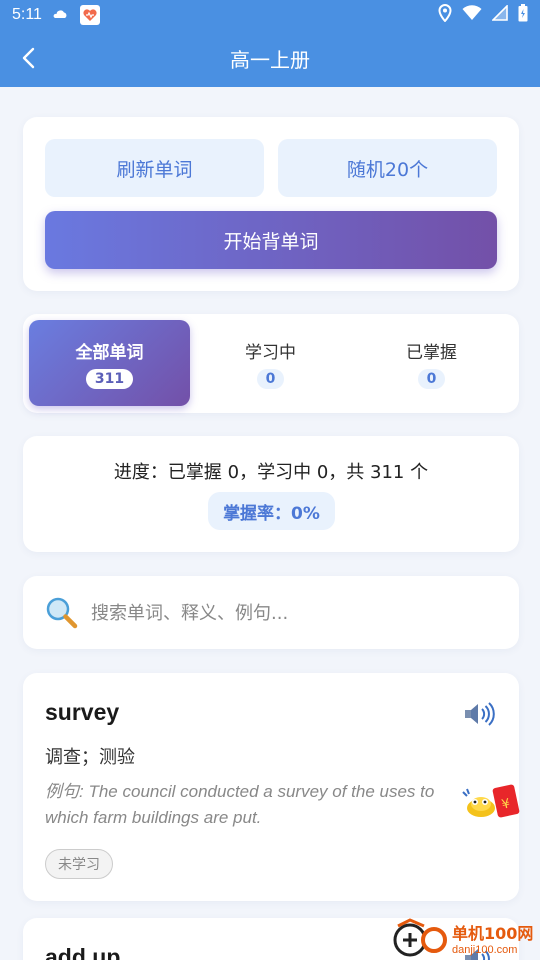  What do you see at coordinates (493, 933) in the screenshot?
I see `watermark-name: 单机100网` at bounding box center [493, 933].